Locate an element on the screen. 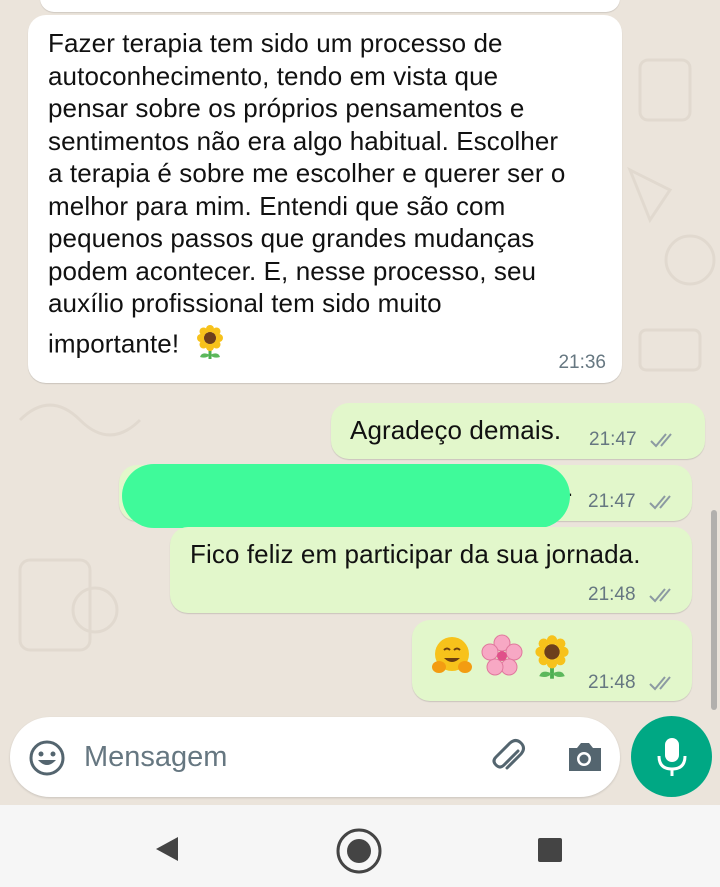 The height and width of the screenshot is (887, 720). message-time: 21:36 is located at coordinates (582, 362).